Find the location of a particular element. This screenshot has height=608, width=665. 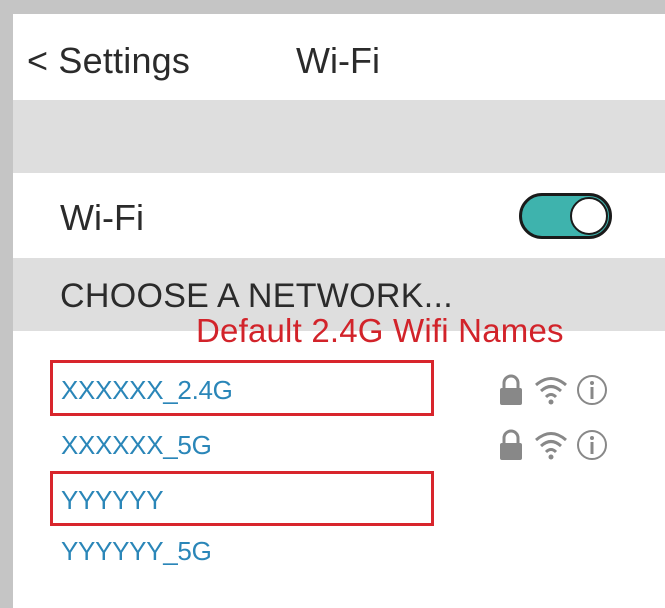

section-spacer is located at coordinates (339, 136).